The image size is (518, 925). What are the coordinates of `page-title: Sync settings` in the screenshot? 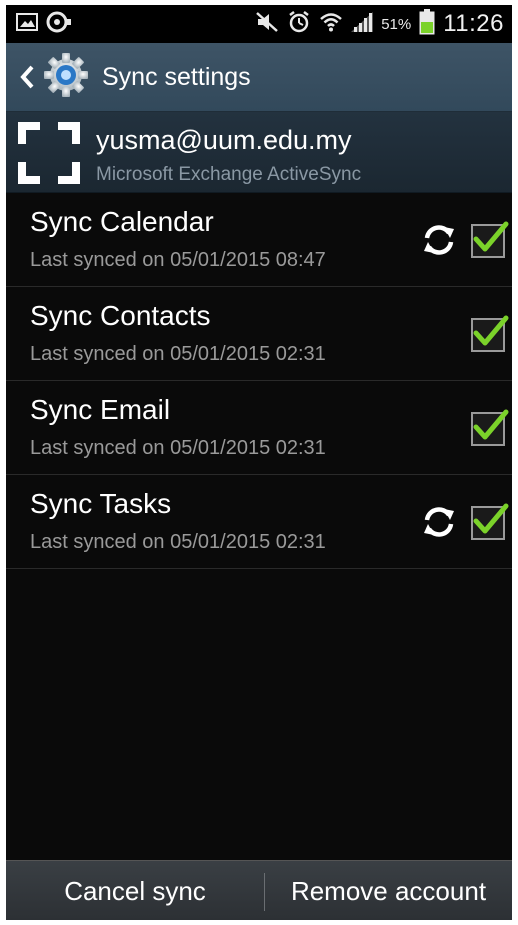 It's located at (176, 76).